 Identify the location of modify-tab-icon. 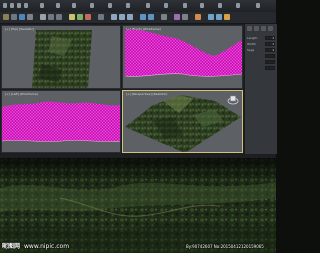
(256, 28).